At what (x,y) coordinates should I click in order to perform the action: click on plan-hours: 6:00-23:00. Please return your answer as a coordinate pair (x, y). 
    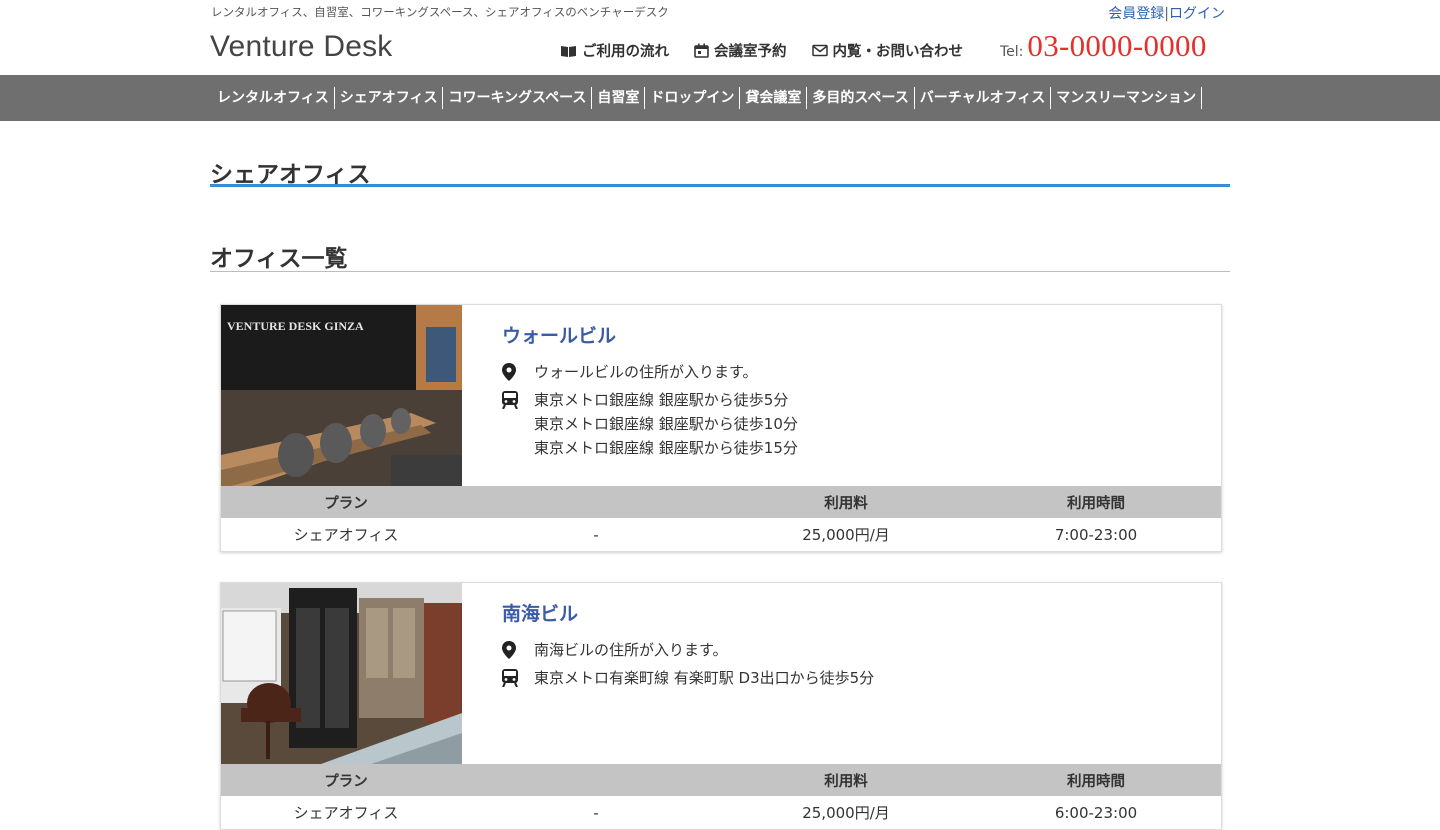
    Looking at the image, I should click on (1096, 812).